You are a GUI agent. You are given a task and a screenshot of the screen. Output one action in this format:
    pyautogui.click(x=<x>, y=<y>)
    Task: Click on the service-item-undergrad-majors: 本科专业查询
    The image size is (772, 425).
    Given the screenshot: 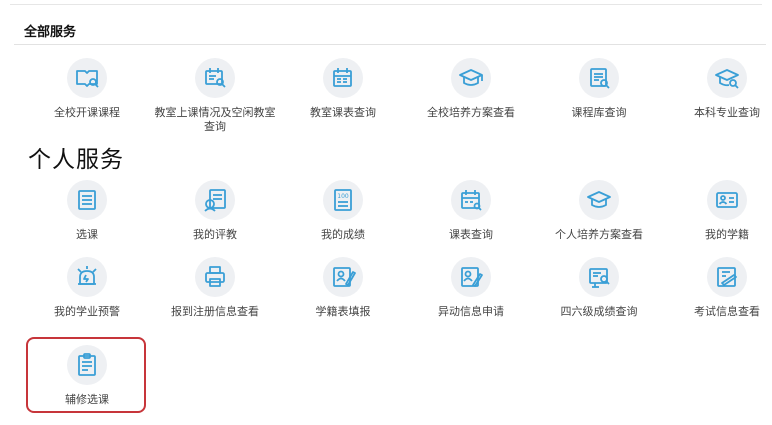 What is the action you would take?
    pyautogui.click(x=717, y=98)
    